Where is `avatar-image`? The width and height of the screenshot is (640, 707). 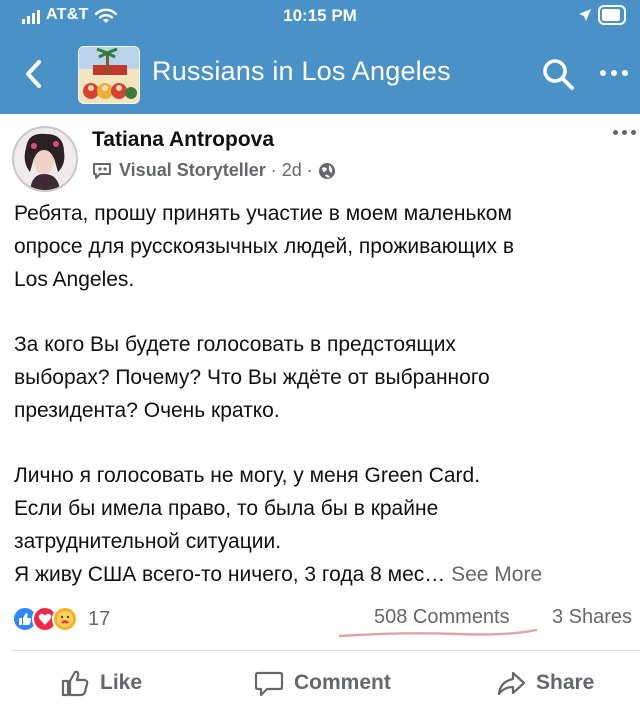
avatar-image is located at coordinates (45, 159).